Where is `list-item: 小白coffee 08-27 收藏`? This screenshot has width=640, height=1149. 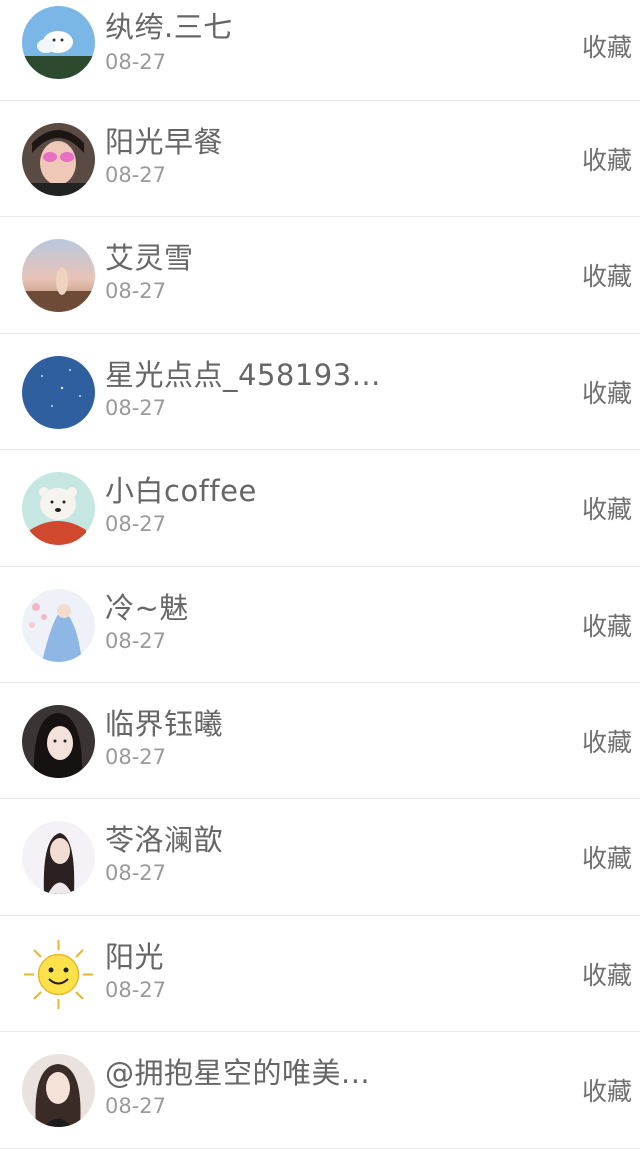
list-item: 小白coffee 08-27 收藏 is located at coordinates (320, 508).